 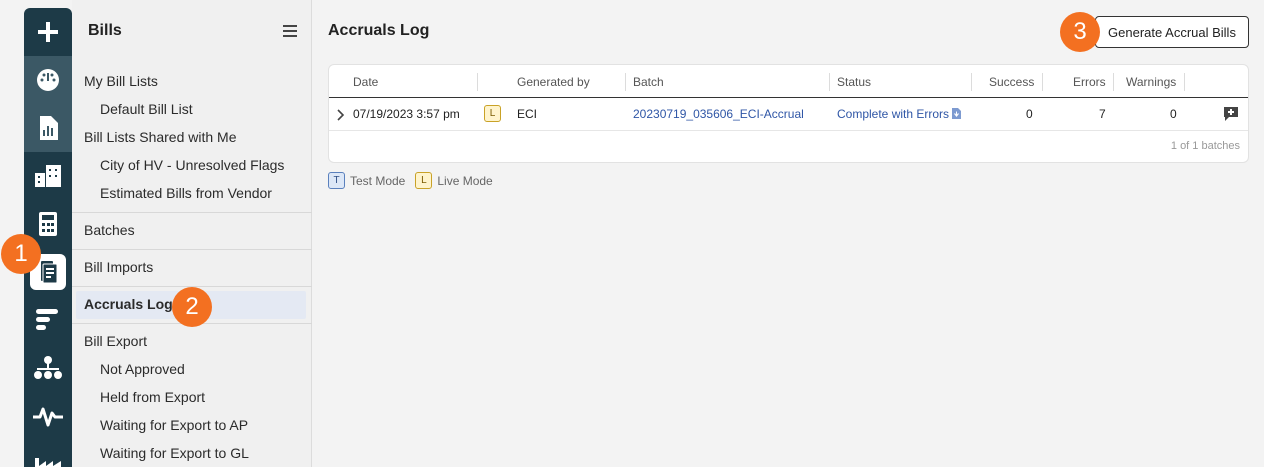 What do you see at coordinates (290, 33) in the screenshot?
I see `hamburger-menu-icon` at bounding box center [290, 33].